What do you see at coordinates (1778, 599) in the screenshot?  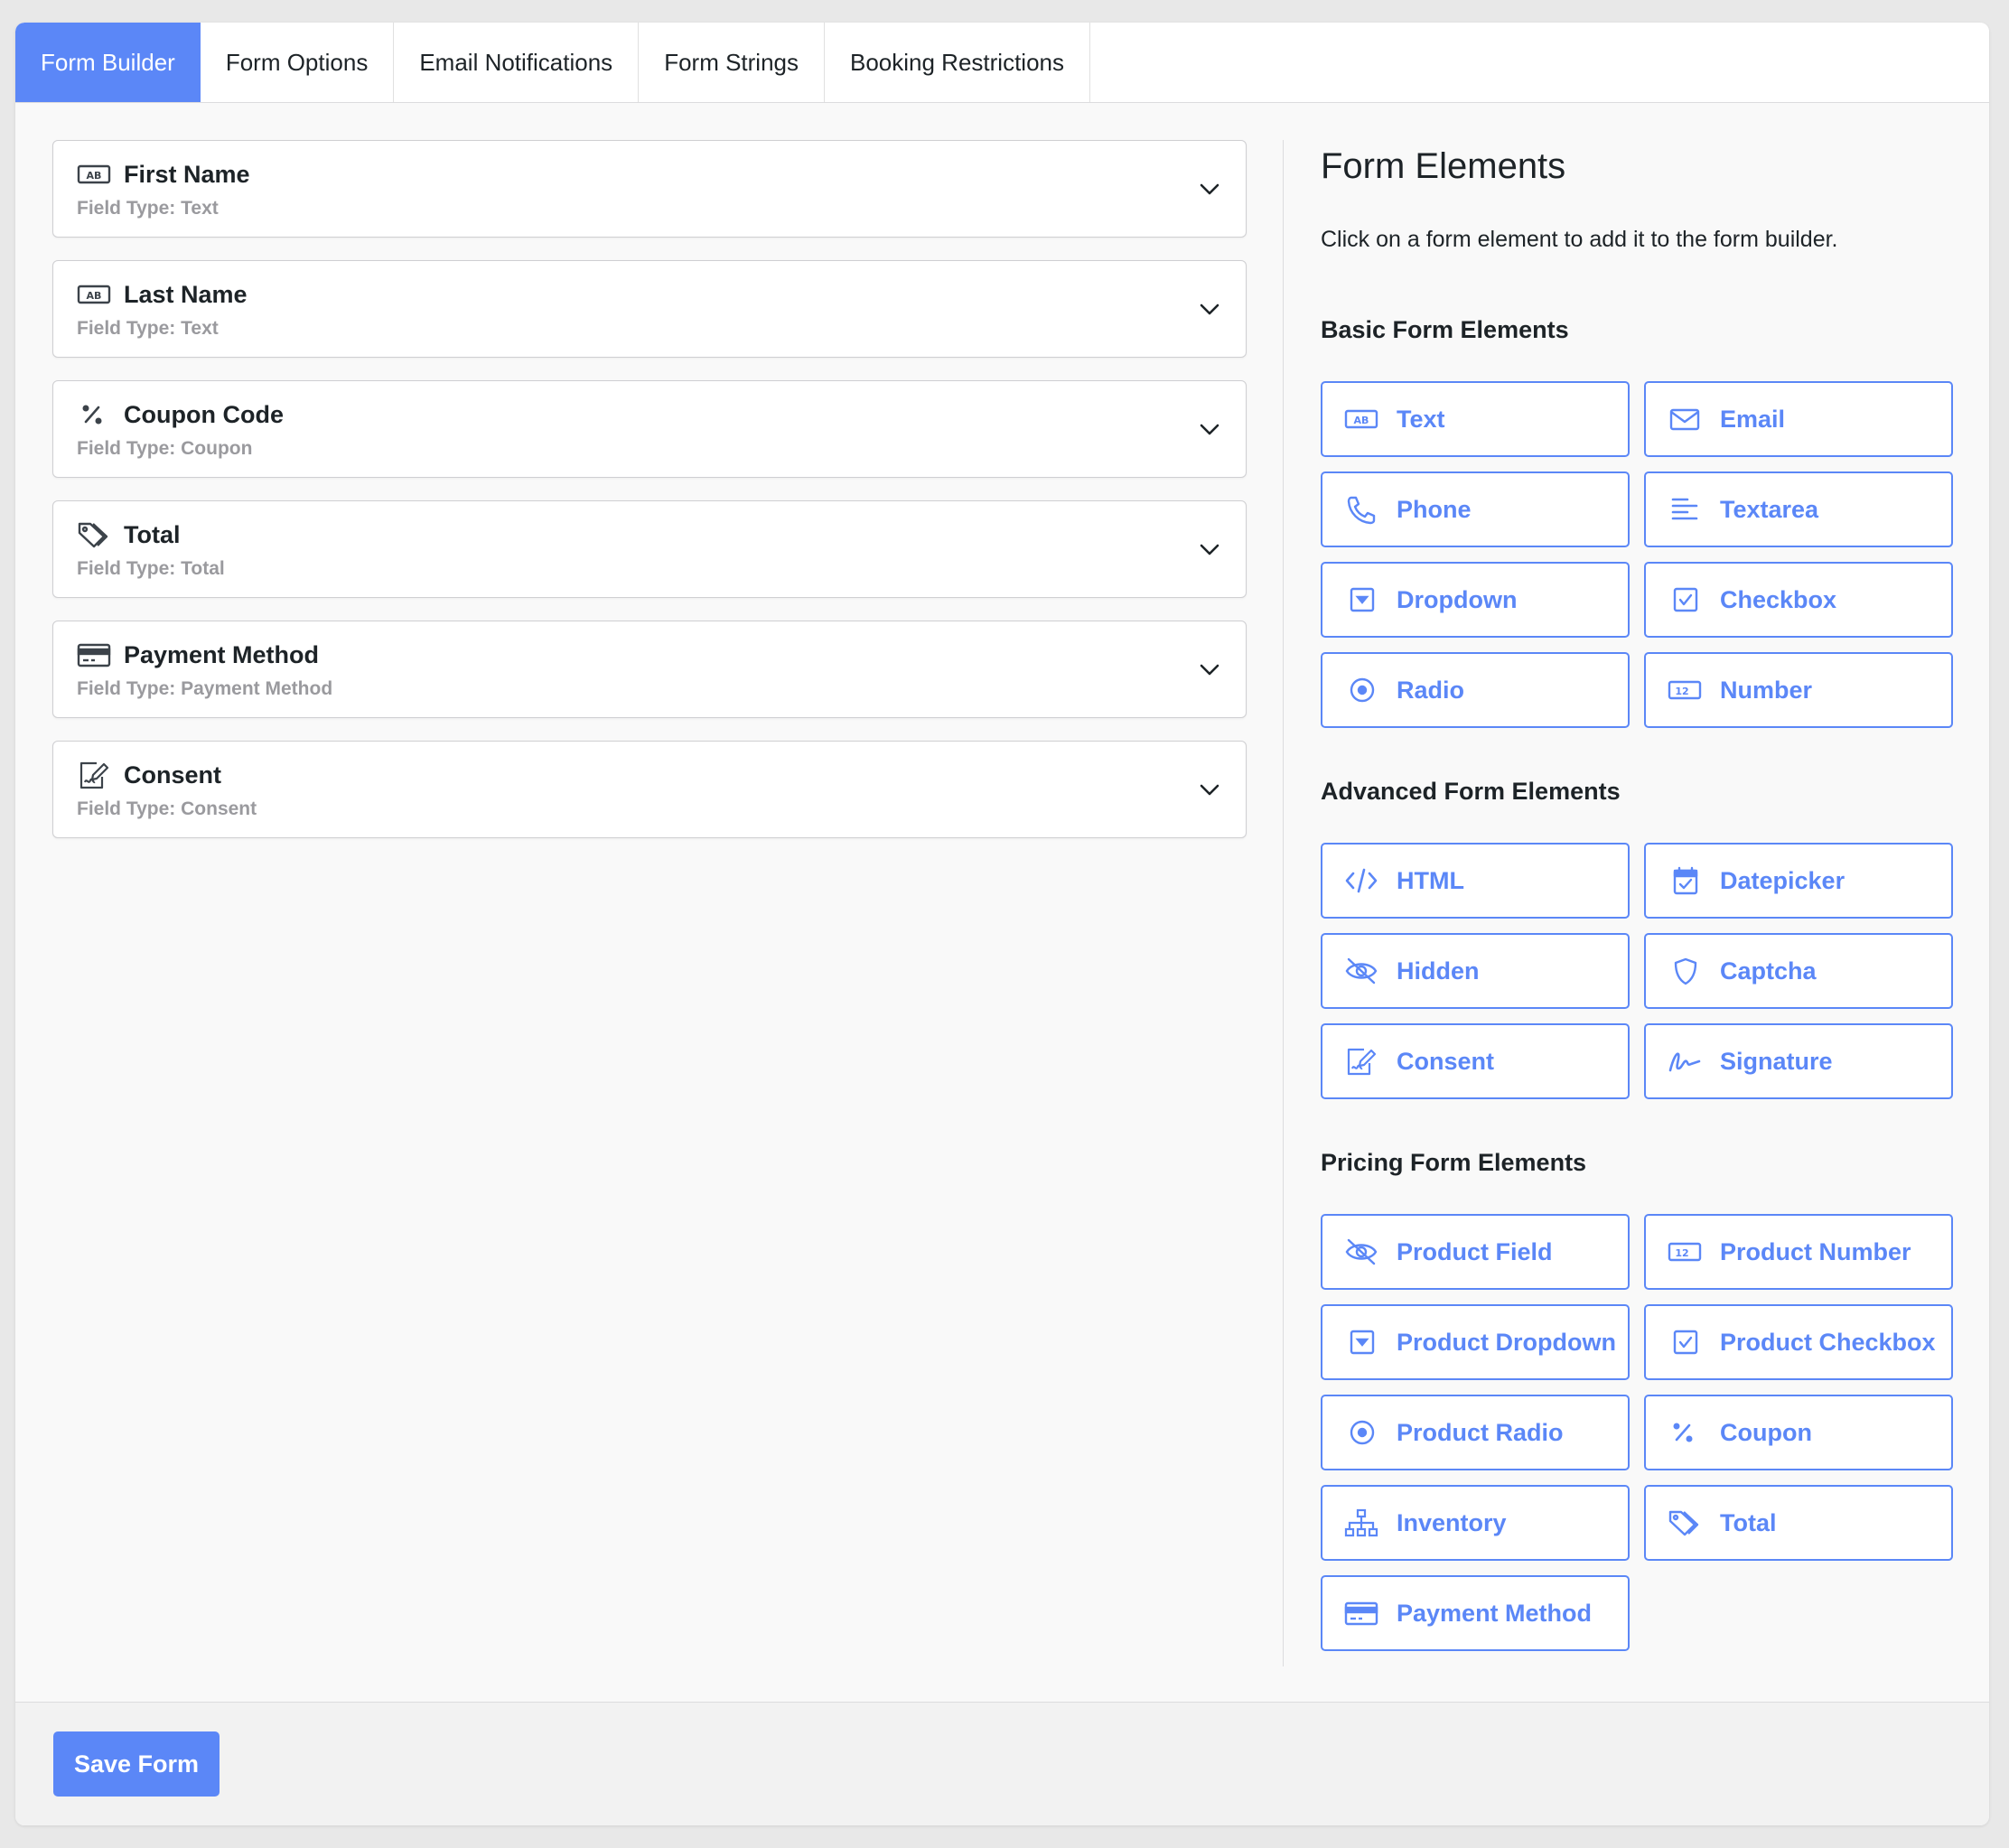 I see `element-label: Checkbox` at bounding box center [1778, 599].